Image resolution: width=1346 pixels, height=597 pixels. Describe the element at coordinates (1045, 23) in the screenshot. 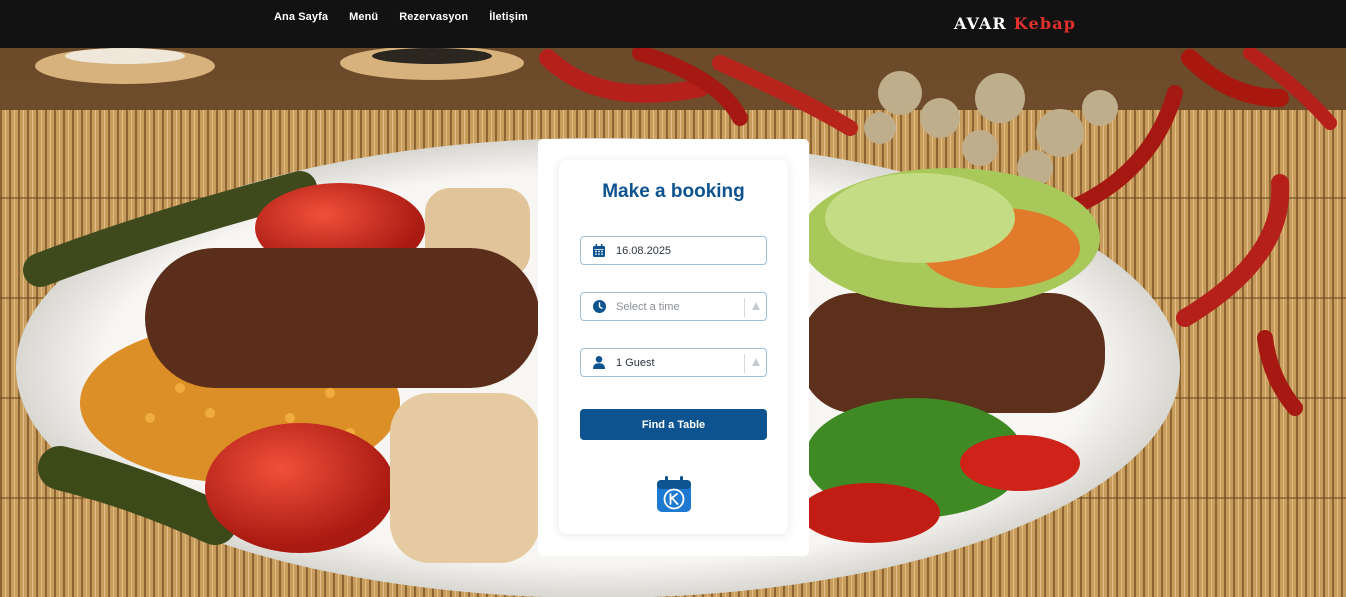

I see `brand-name-second: Kebap` at that location.